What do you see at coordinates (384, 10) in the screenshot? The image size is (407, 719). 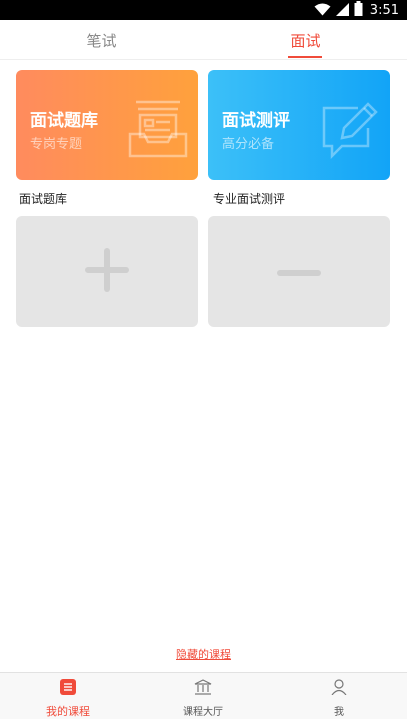 I see `status-time: 3:51` at bounding box center [384, 10].